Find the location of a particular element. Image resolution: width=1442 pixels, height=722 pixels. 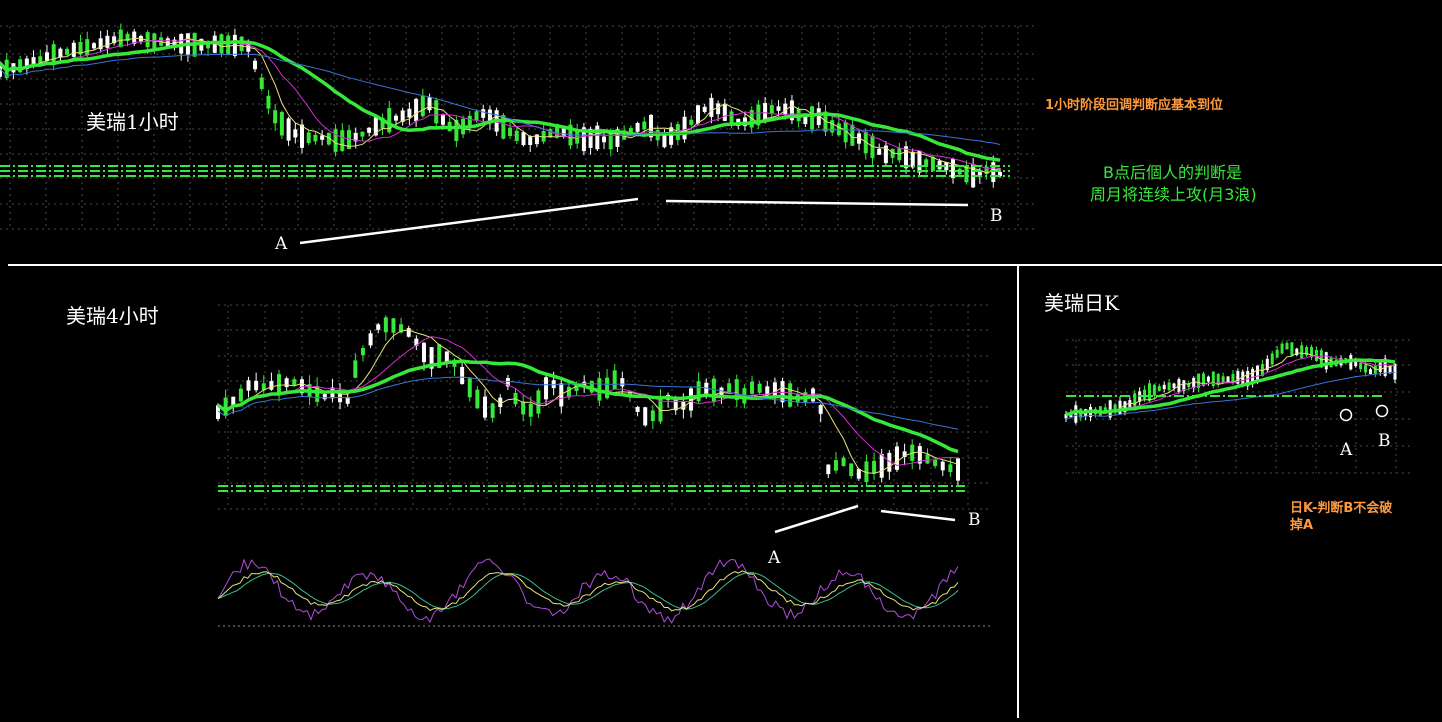

h4-ma-yellow-line is located at coordinates (588, 401).